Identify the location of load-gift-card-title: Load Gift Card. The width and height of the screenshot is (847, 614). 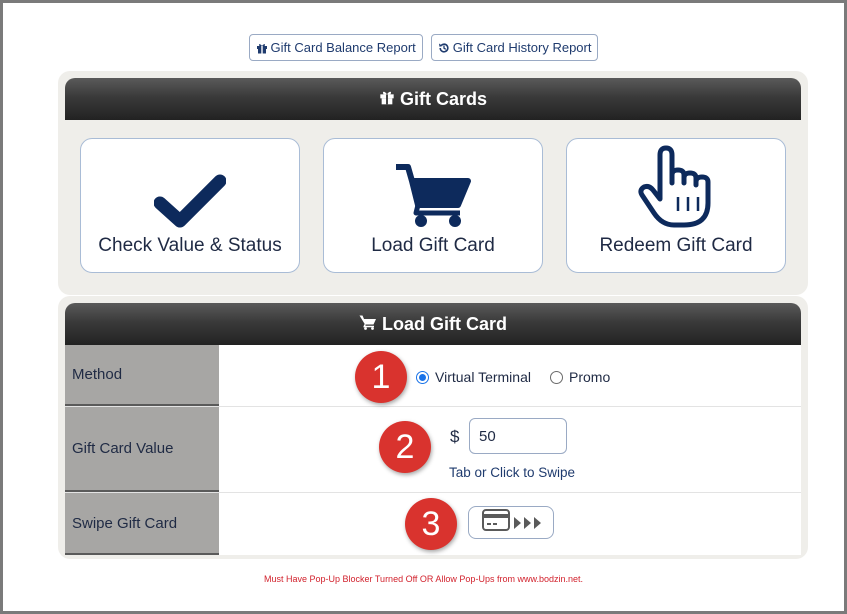
(444, 323).